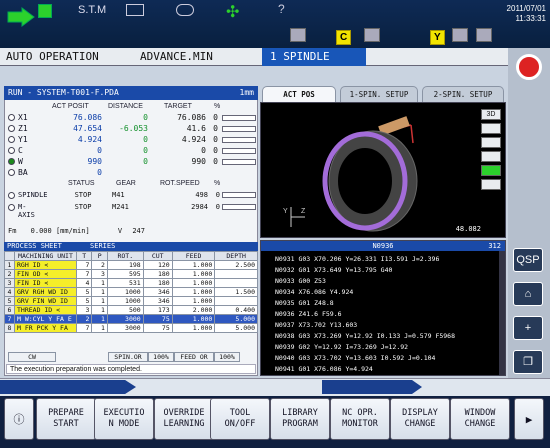 The height and width of the screenshot is (448, 550). Describe the element at coordinates (45, 274) in the screenshot. I see `ps-cell-unit: FIN OD <` at that location.